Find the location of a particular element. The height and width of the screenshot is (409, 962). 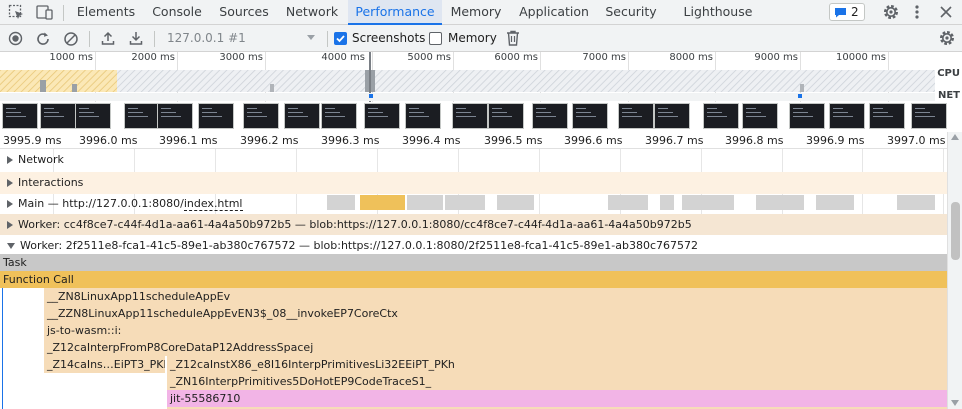

main-track-label: Main — http://127.0.0.1:8080/ is located at coordinates (101, 203).